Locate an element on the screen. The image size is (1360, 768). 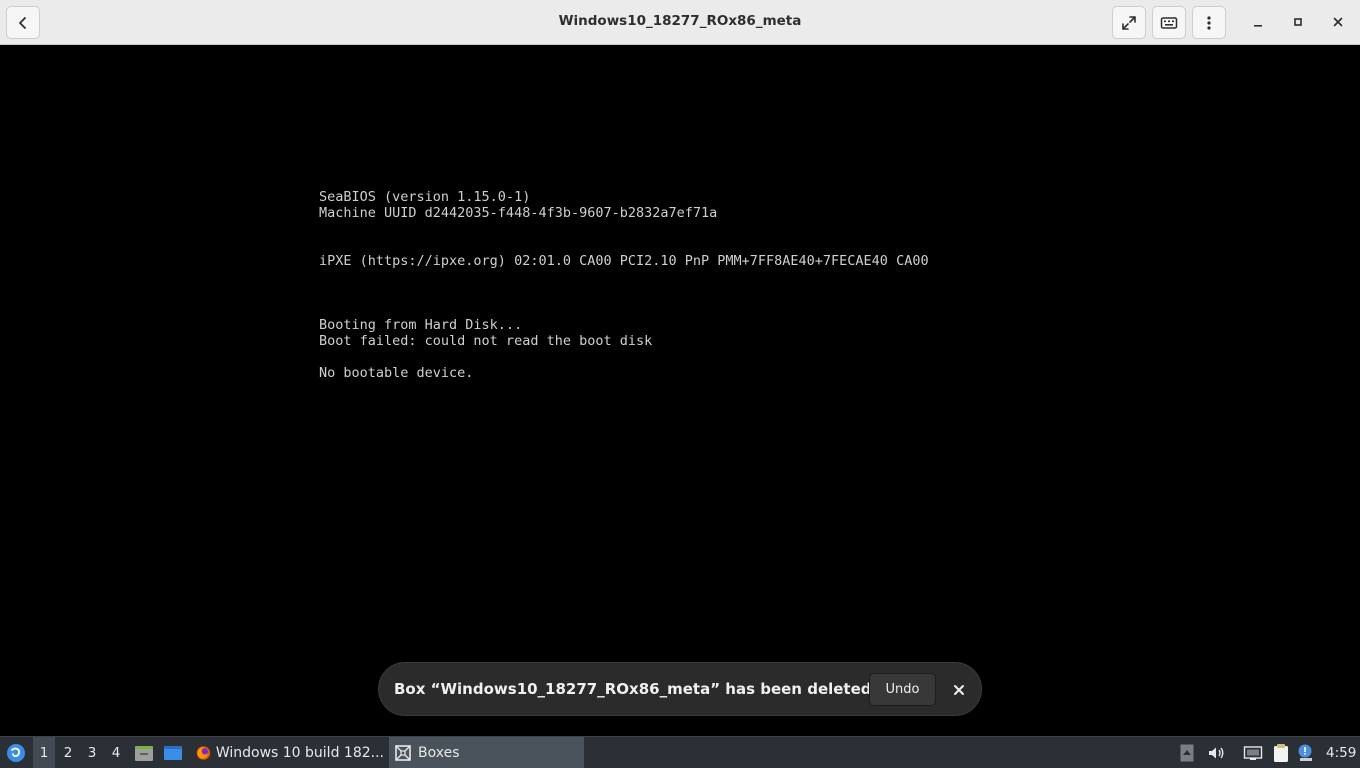
boxes-icon is located at coordinates (403, 753).